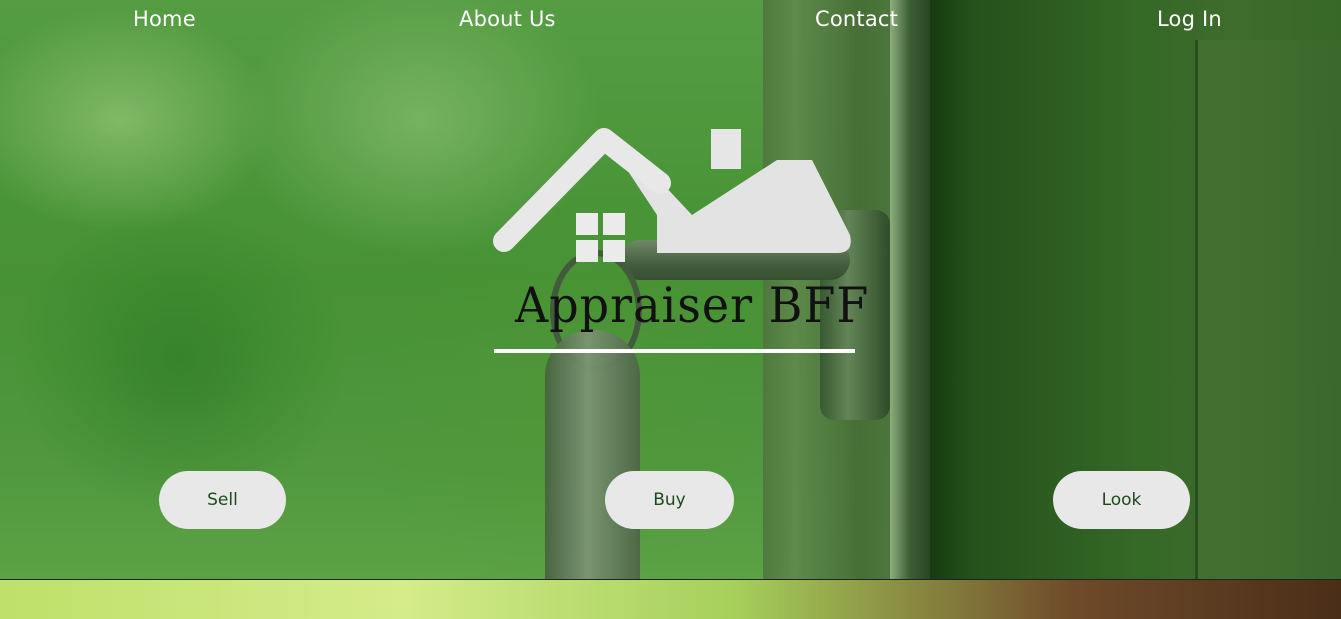 Image resolution: width=1341 pixels, height=619 pixels. Describe the element at coordinates (856, 19) in the screenshot. I see `nav-contact-link: Contact` at that location.